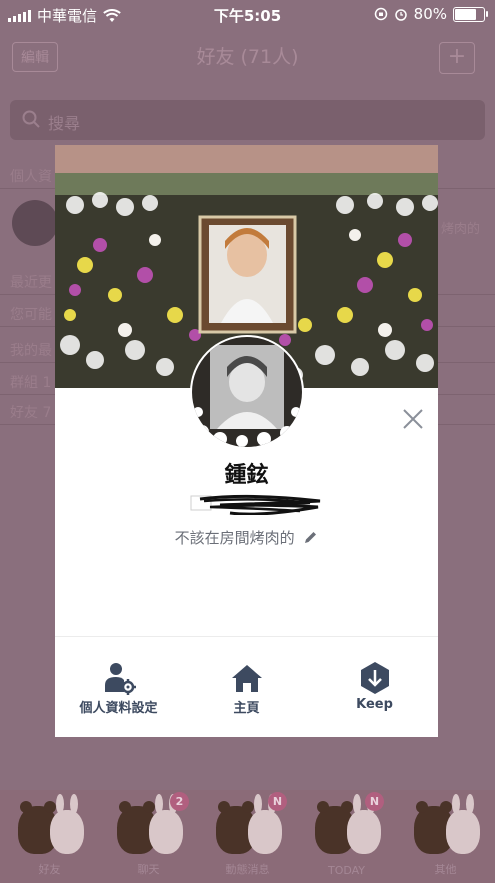 The image size is (495, 883). I want to click on home-button: 主頁, so click(246, 690).